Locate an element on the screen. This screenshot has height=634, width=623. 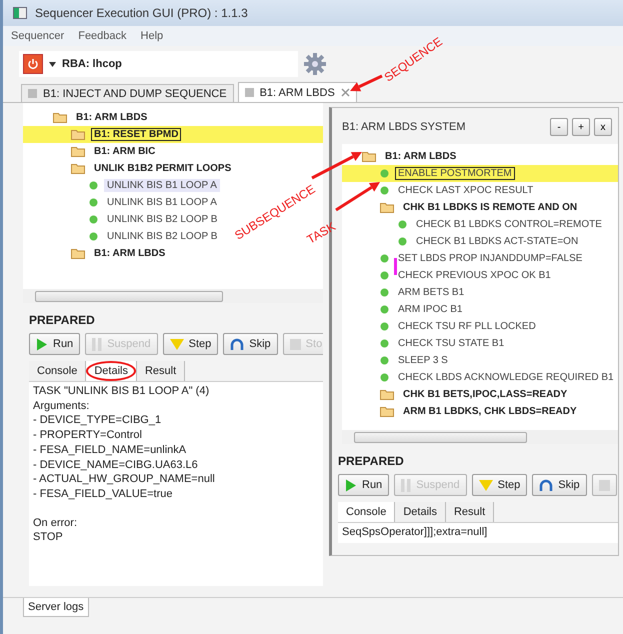
menu-item: Help is located at coordinates (152, 36).